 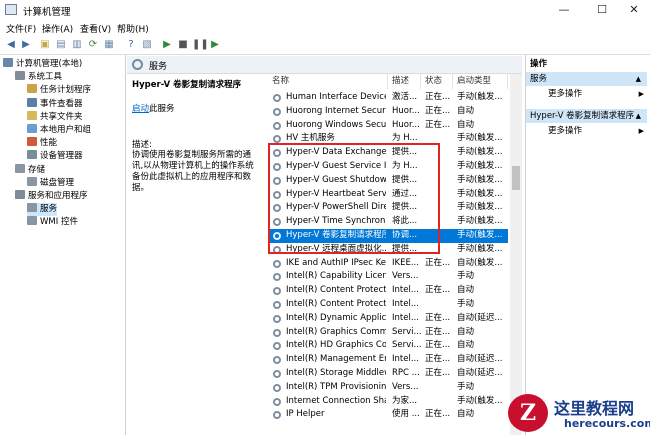 I want to click on column-startup-type: 启动类型, so click(x=480, y=81).